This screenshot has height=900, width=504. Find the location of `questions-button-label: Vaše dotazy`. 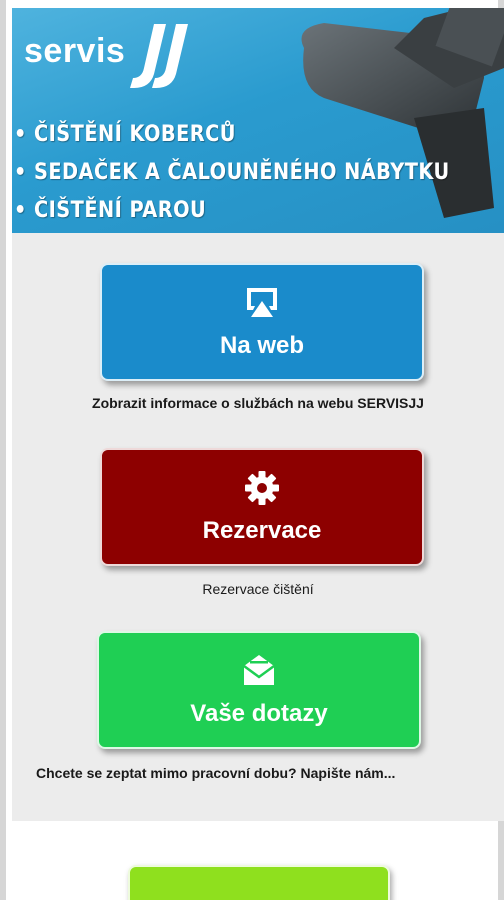

questions-button-label: Vaše dotazy is located at coordinates (259, 713).